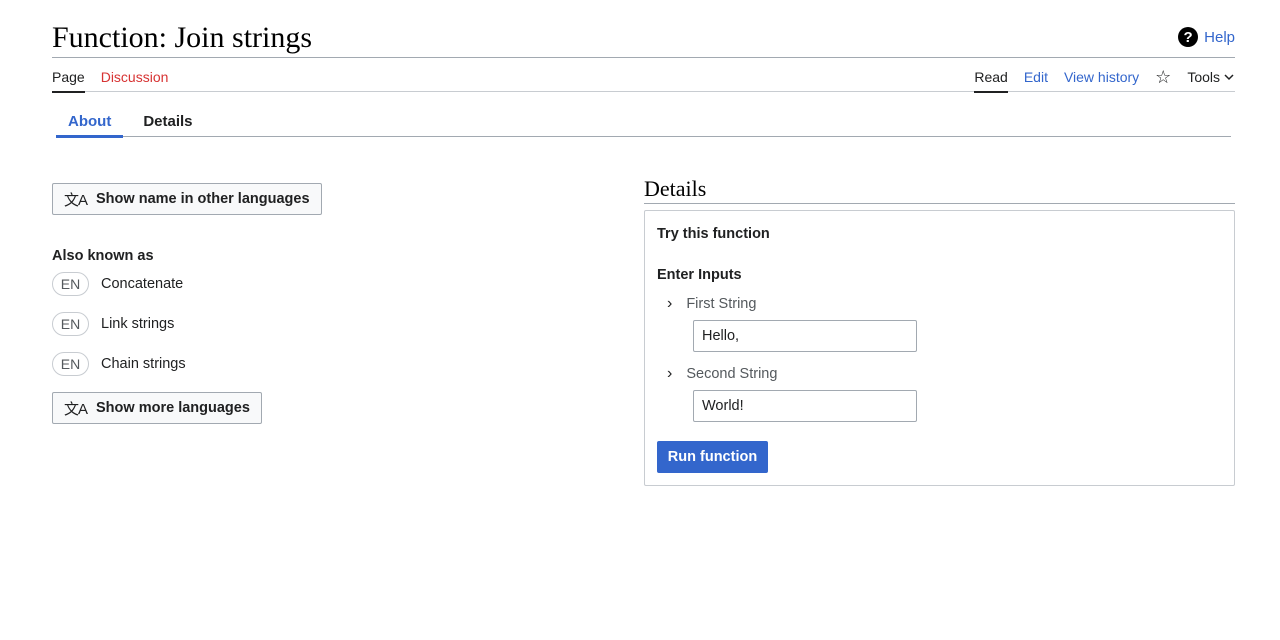  I want to click on help-link: ? Help, so click(1206, 37).